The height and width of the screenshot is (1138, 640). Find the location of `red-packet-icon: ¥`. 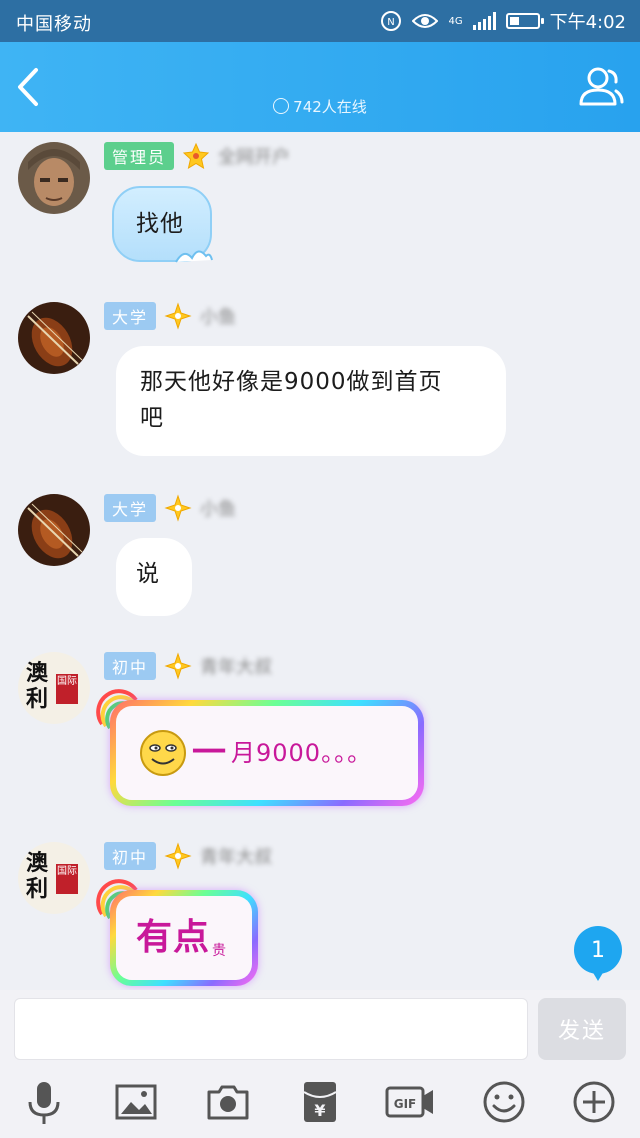

red-packet-icon: ¥ is located at coordinates (320, 1102).